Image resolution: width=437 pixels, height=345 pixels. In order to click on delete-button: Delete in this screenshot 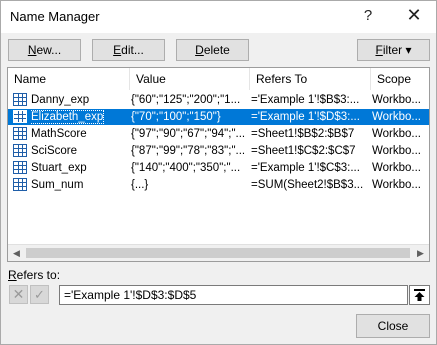, I will do `click(212, 50)`.